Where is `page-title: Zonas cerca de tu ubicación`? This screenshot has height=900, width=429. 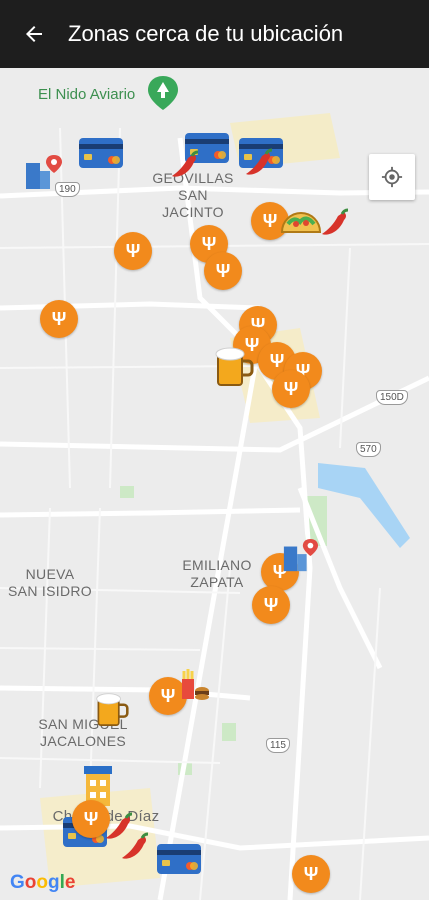 page-title: Zonas cerca de tu ubicación is located at coordinates (206, 33).